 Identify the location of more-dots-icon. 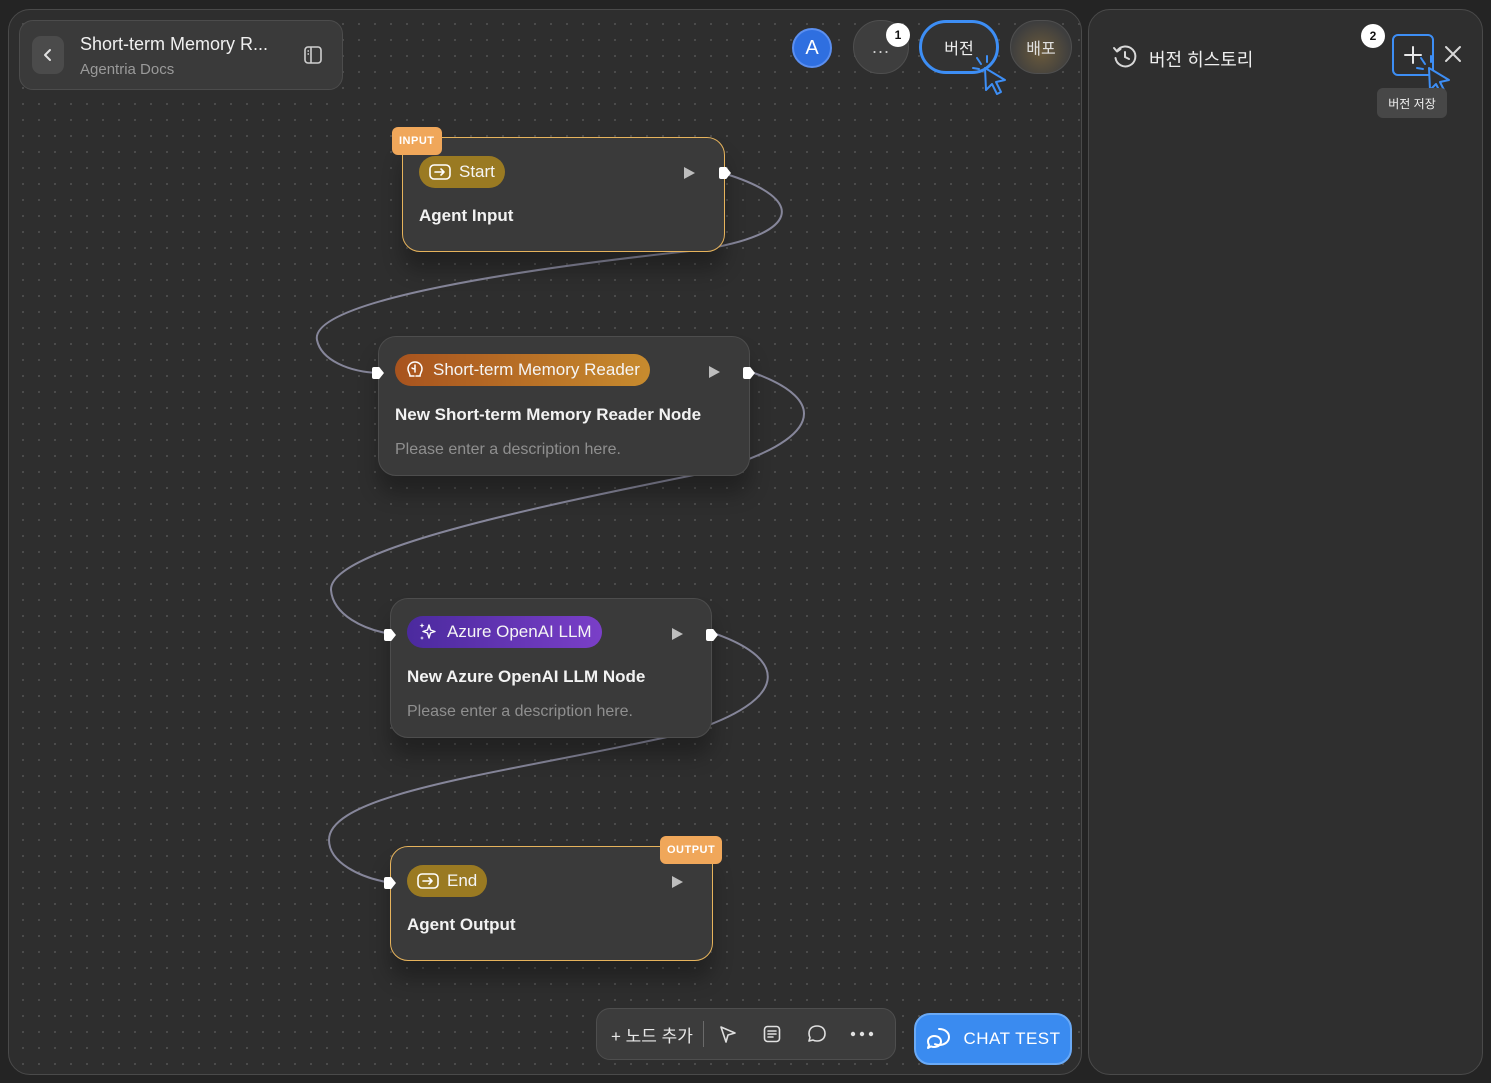
(862, 1034).